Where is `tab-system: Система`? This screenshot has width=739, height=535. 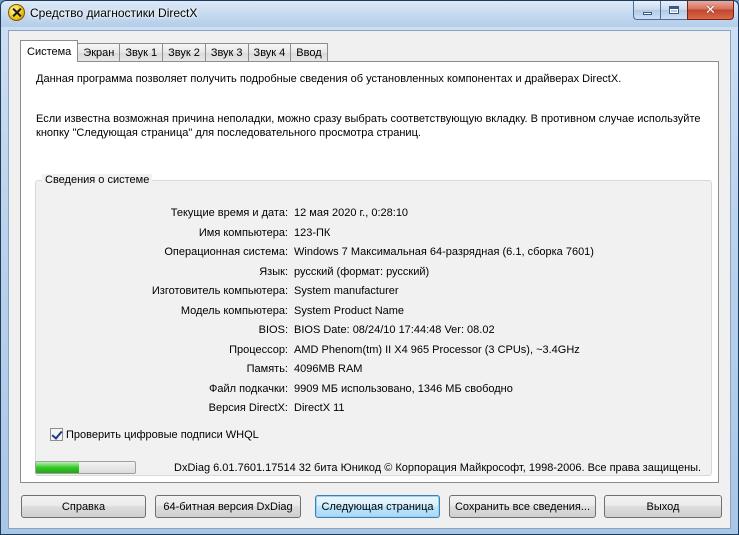
tab-system: Система is located at coordinates (49, 51).